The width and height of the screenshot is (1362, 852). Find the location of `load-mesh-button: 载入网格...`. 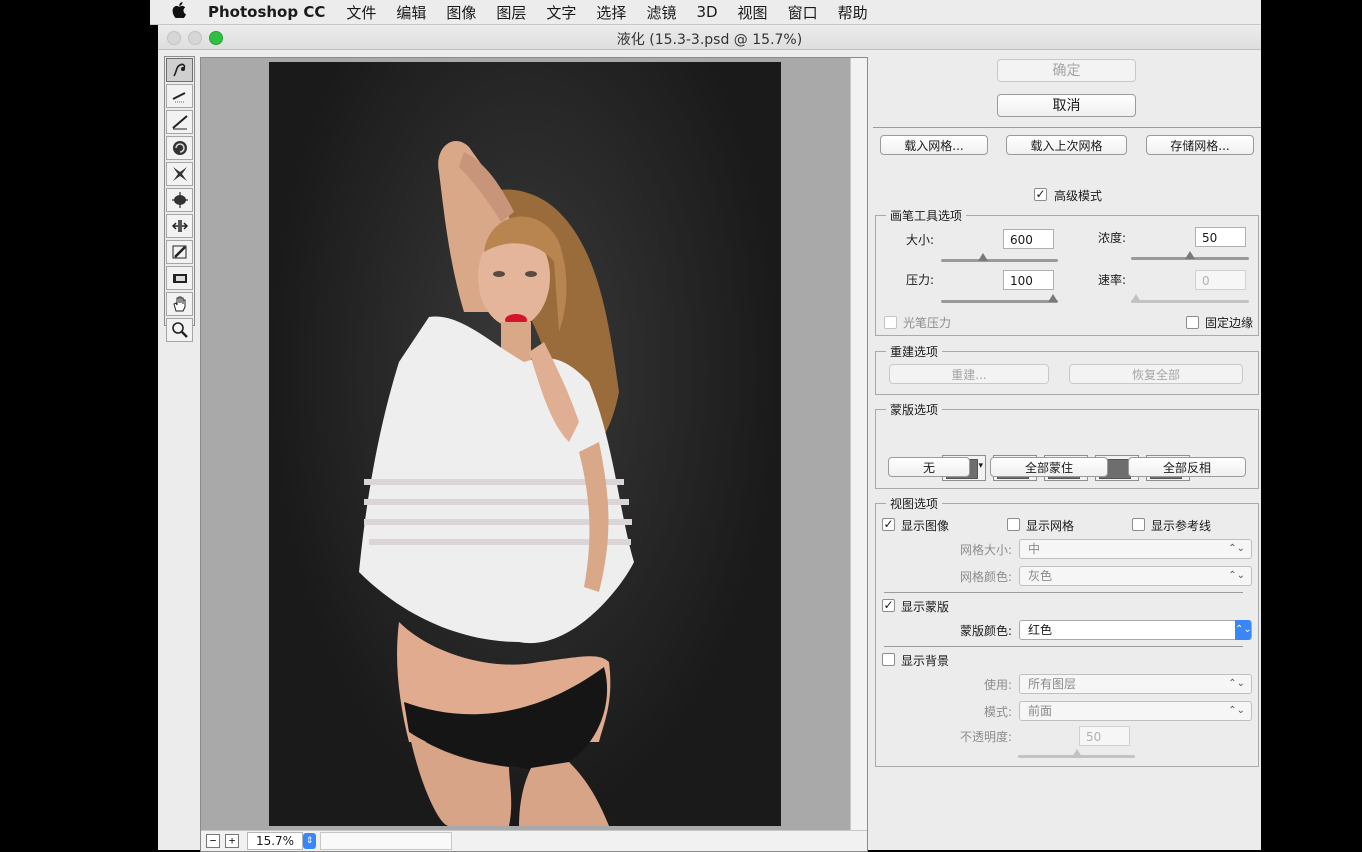

load-mesh-button: 载入网格... is located at coordinates (934, 145).